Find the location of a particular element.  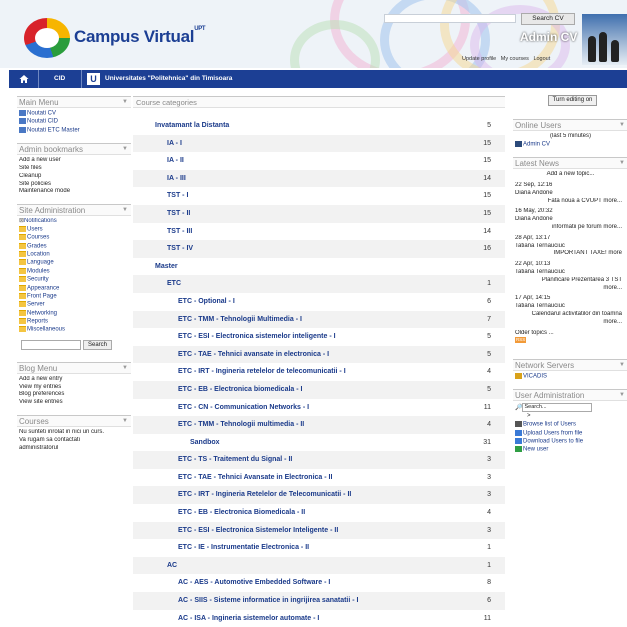

admin-item-reports: Reports is located at coordinates (74, 322).